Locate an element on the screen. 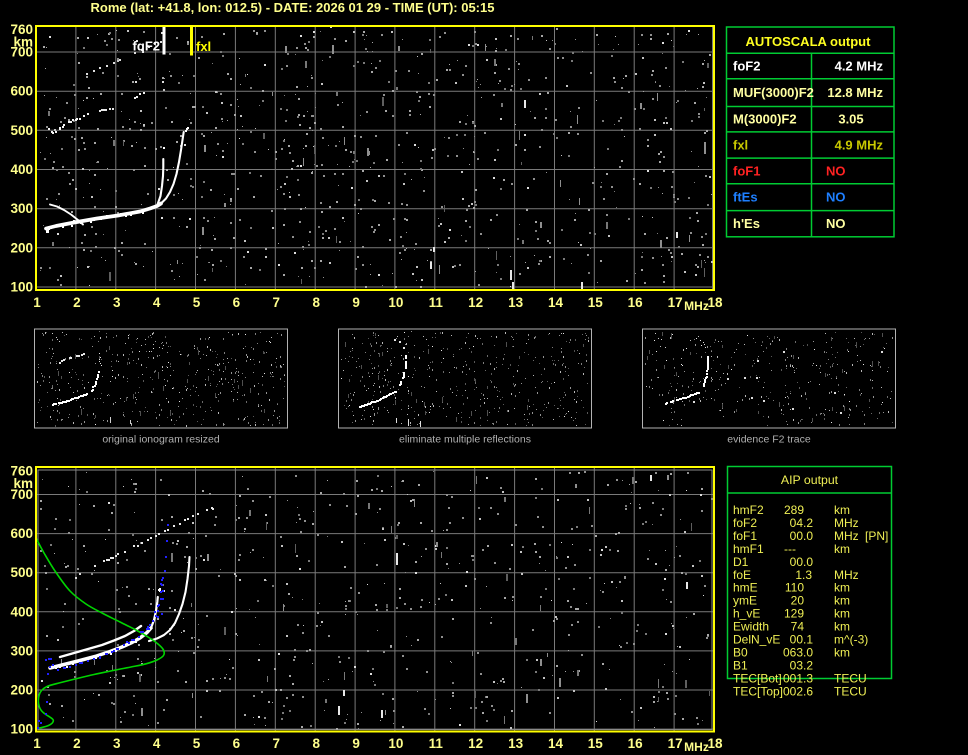 The height and width of the screenshot is (755, 968). svg-text: 4.2 MHz is located at coordinates (859, 66).